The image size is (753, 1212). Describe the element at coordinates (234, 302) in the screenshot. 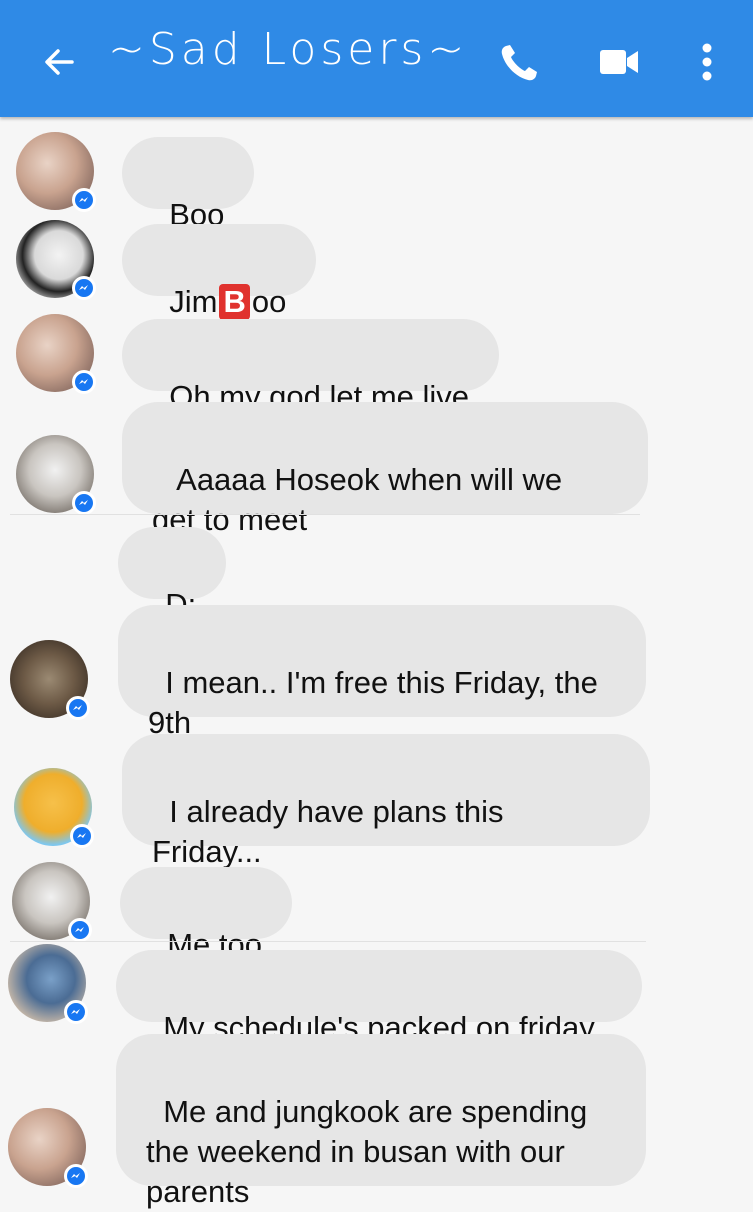

I see `b-emoji-icon: B` at that location.